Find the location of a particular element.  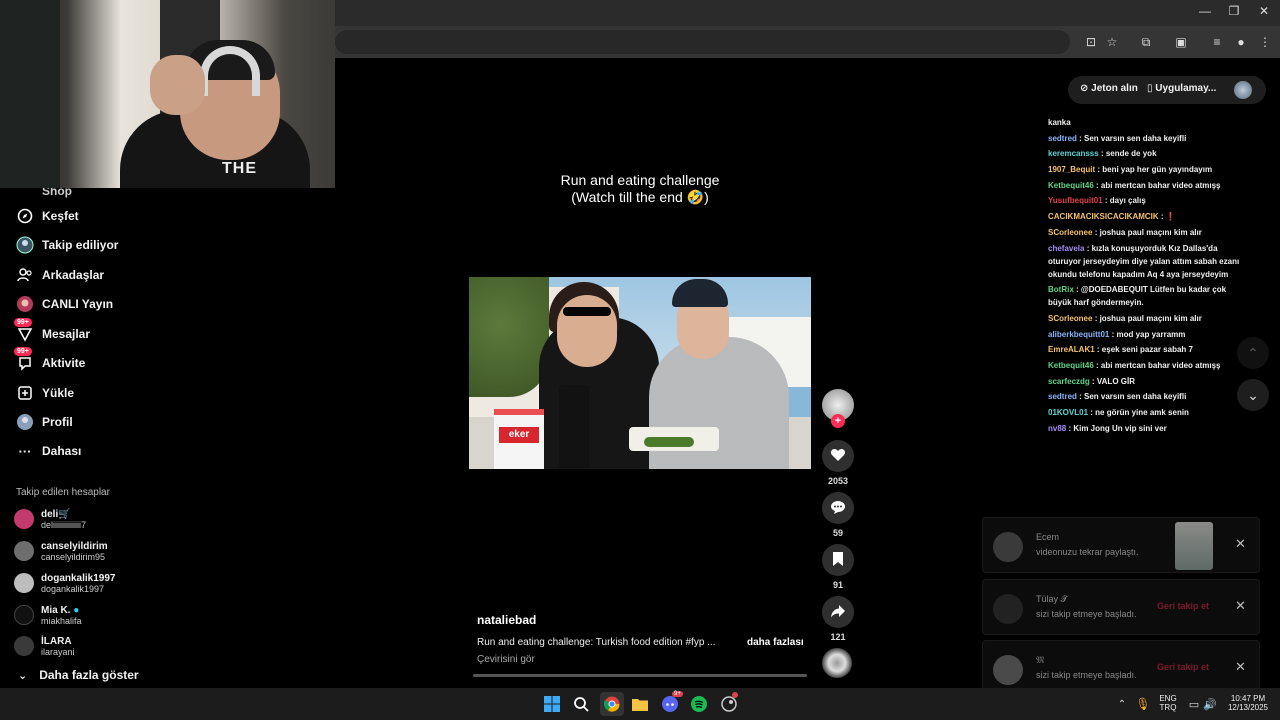

steam-icon is located at coordinates (729, 703).